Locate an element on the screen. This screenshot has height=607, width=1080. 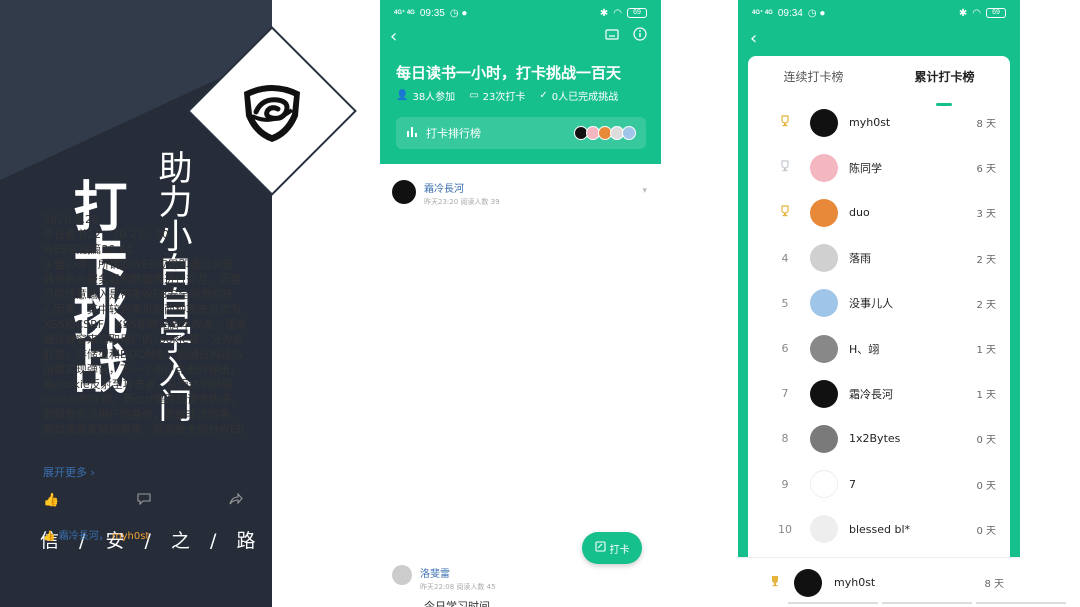
my-days: 8 天 is located at coordinates (994, 584).